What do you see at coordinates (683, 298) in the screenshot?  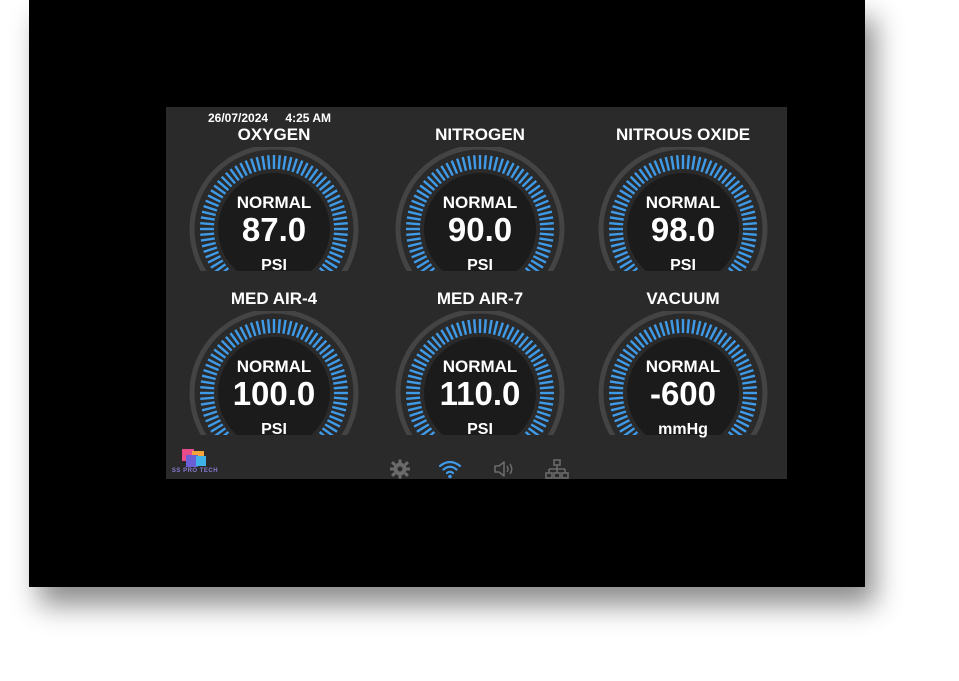 I see `gauge-title: VACUUM` at bounding box center [683, 298].